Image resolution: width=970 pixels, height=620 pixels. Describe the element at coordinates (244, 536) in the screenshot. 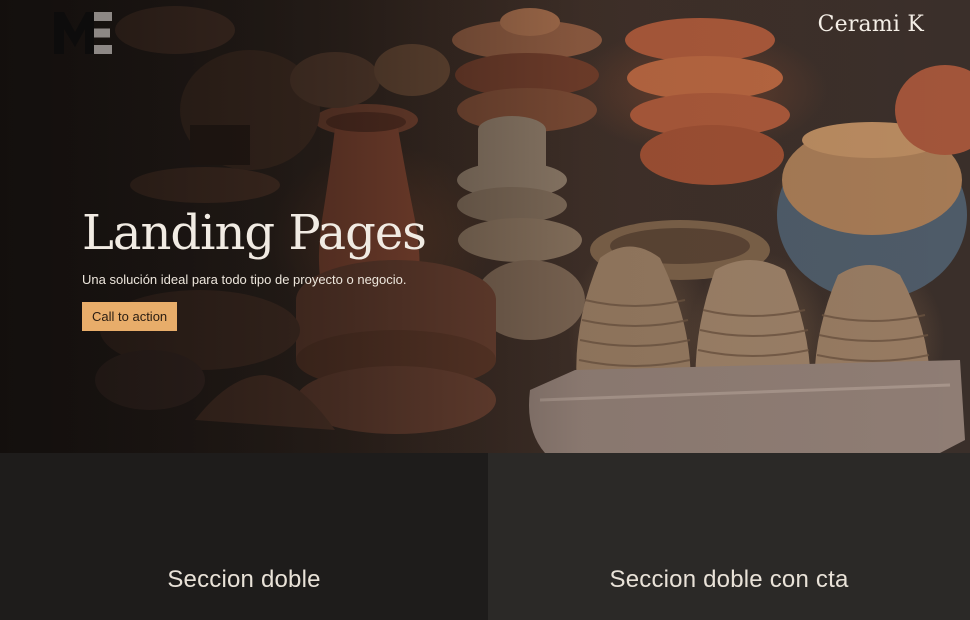

I see `double-section: Seccion doble` at that location.